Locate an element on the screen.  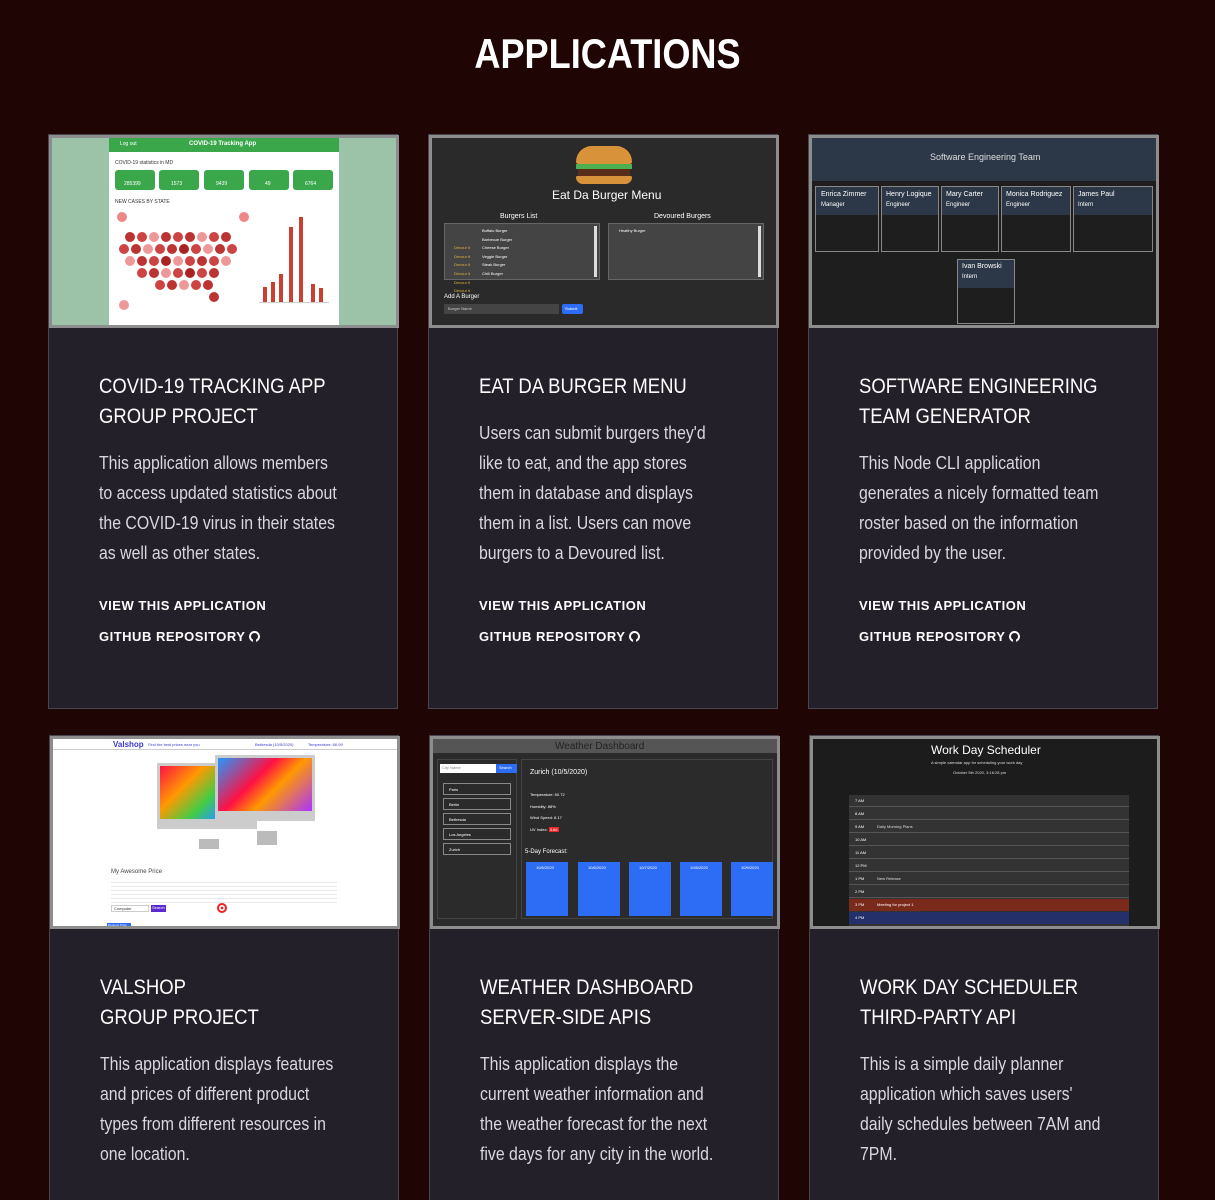
desc-line: to access updated statistics about is located at coordinates (218, 493).